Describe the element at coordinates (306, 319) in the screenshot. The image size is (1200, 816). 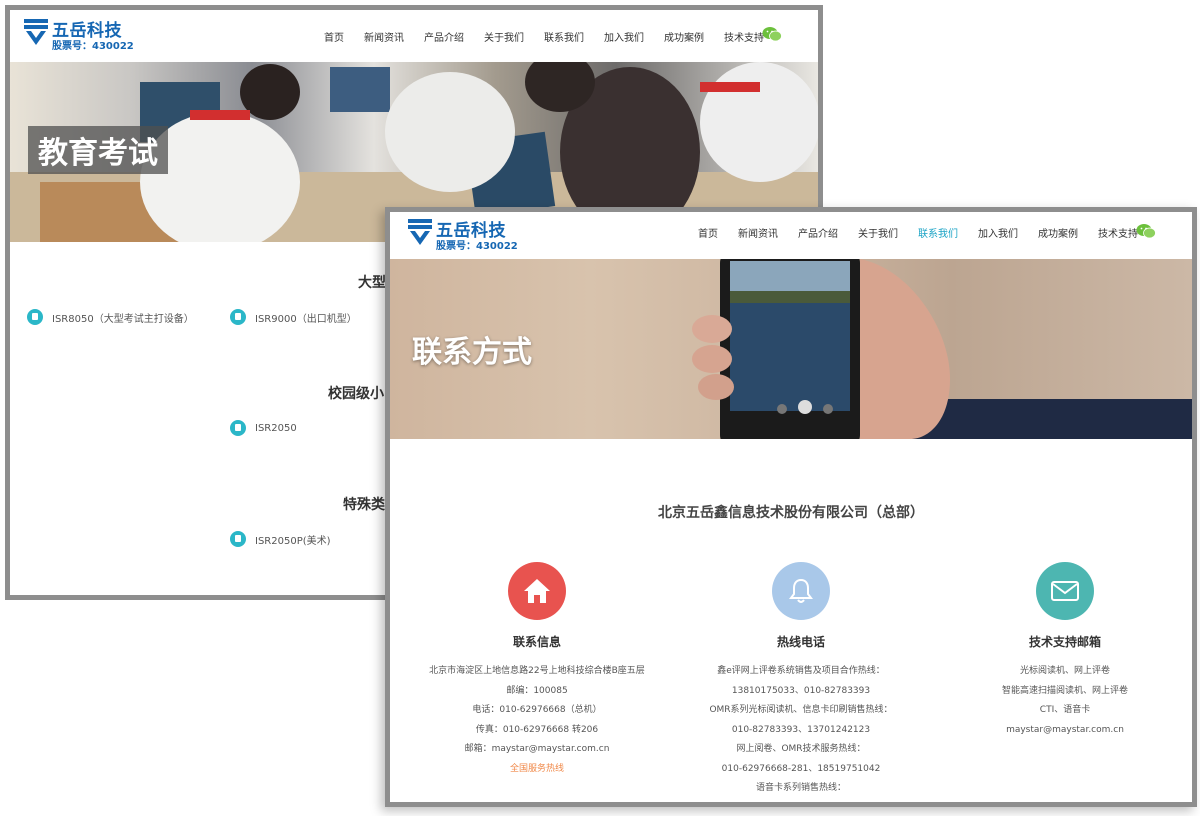
I see `product-name: ISR9000（出口机型）` at that location.